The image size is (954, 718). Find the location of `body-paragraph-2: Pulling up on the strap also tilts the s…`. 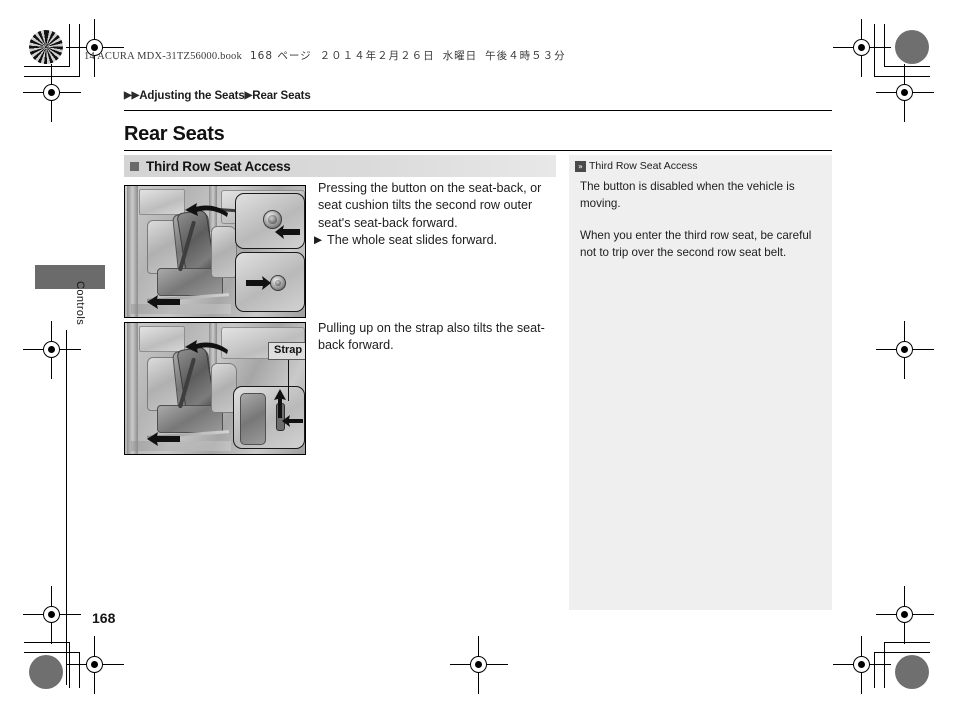

body-paragraph-2: Pulling up on the strap also tilts the s… is located at coordinates (431, 337).